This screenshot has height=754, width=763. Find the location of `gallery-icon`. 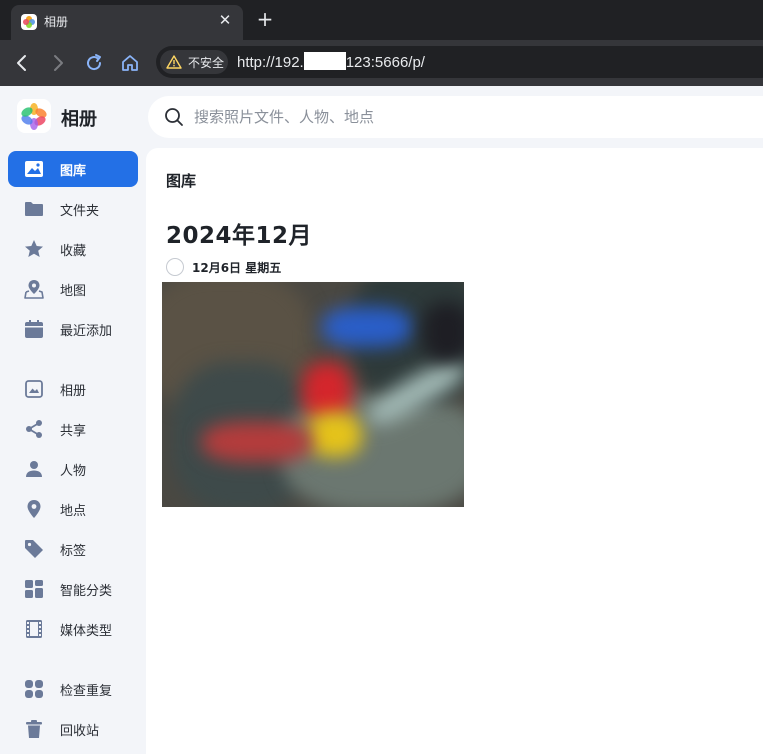

gallery-icon is located at coordinates (34, 169).